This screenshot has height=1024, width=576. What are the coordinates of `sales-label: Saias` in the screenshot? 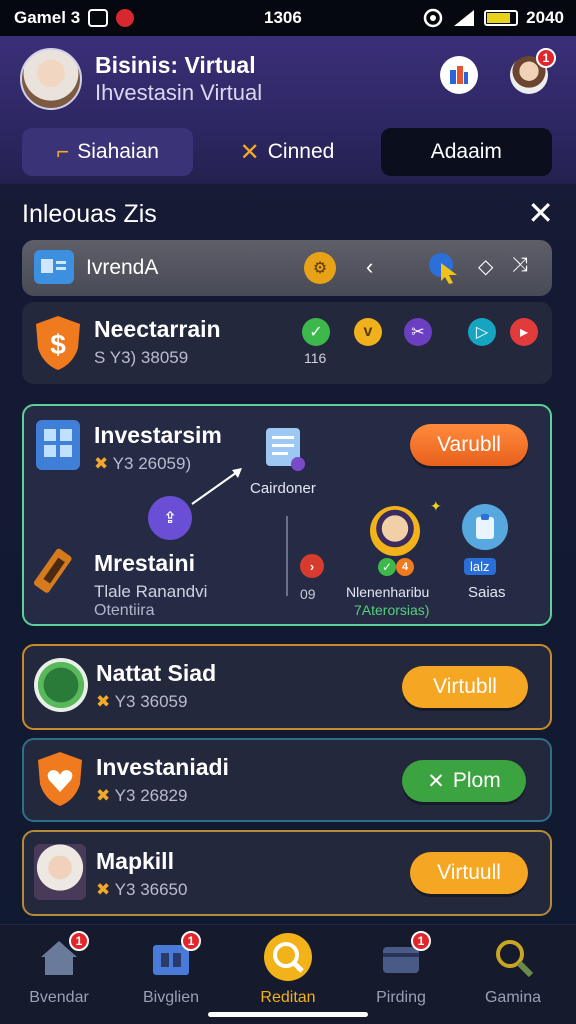 It's located at (487, 592).